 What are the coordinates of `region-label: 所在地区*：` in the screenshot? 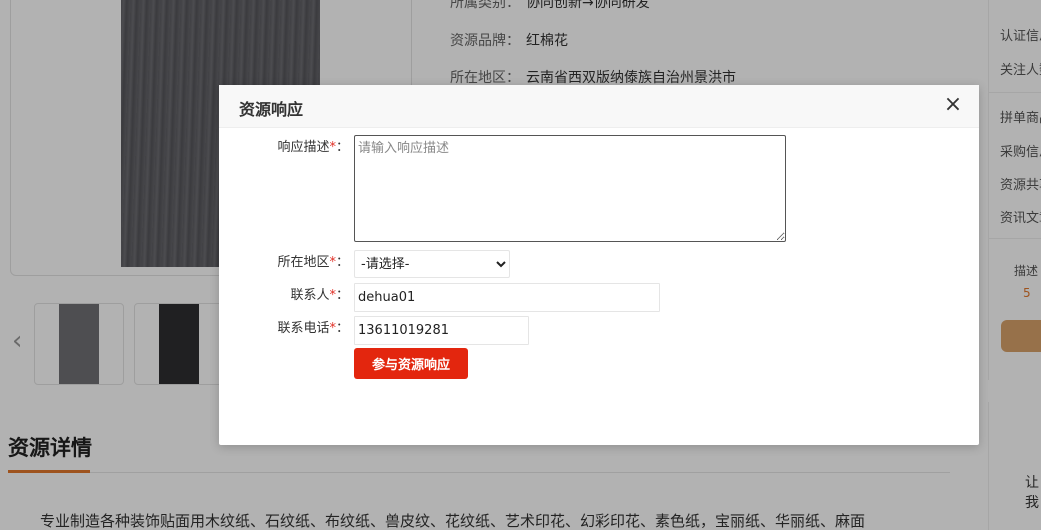 It's located at (313, 262).